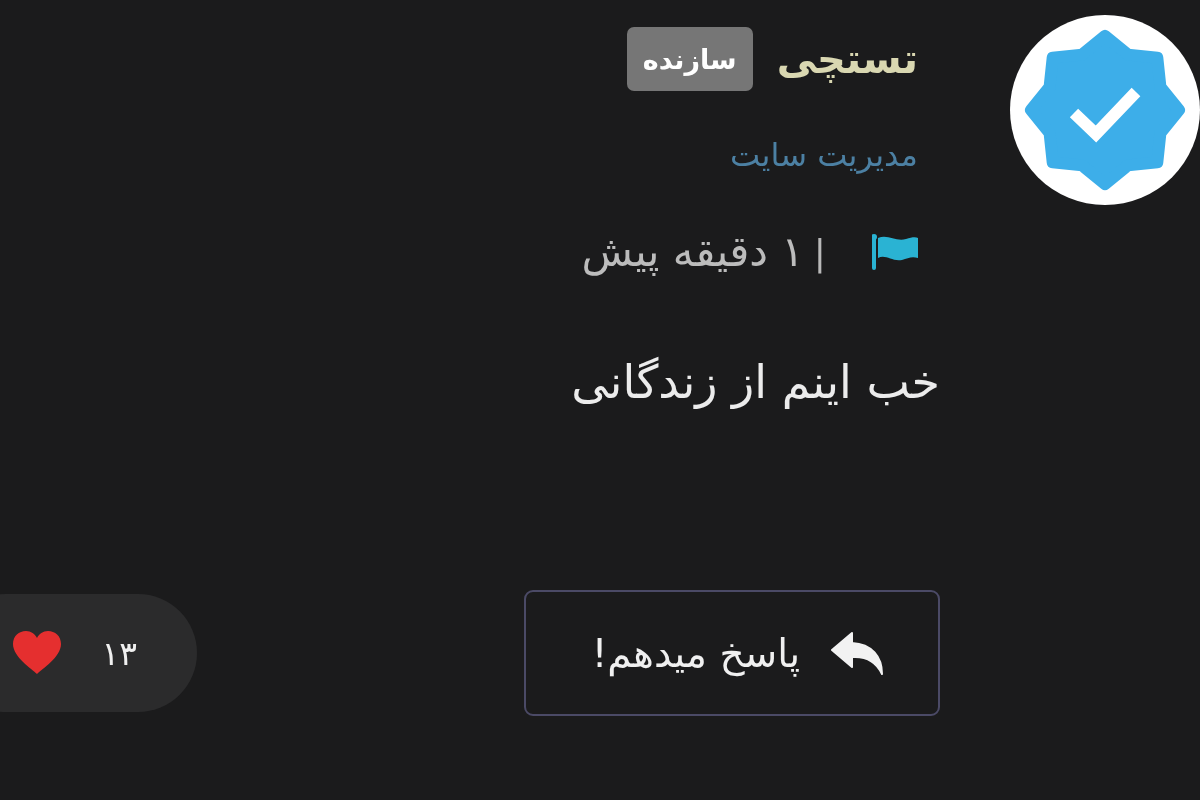 The height and width of the screenshot is (800, 1200). What do you see at coordinates (755, 382) in the screenshot?
I see `comment-text: خب اینم از زندگانی` at bounding box center [755, 382].